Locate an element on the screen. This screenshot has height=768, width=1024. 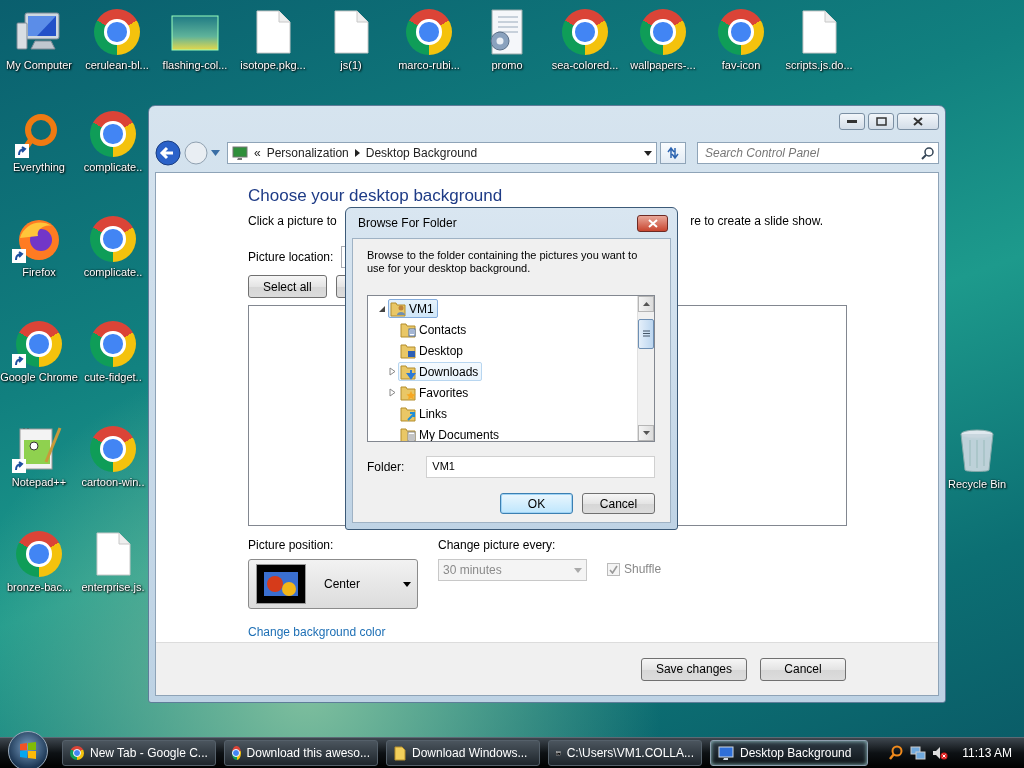
taskbar-button: Desktop Background is located at coordinates (789, 753).